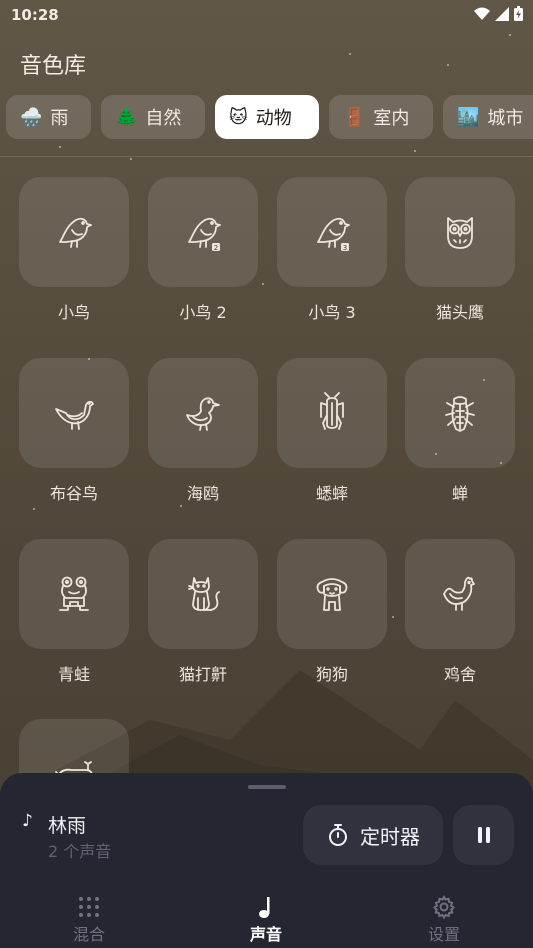  What do you see at coordinates (88, 934) in the screenshot?
I see `nav-label: 混合` at bounding box center [88, 934].